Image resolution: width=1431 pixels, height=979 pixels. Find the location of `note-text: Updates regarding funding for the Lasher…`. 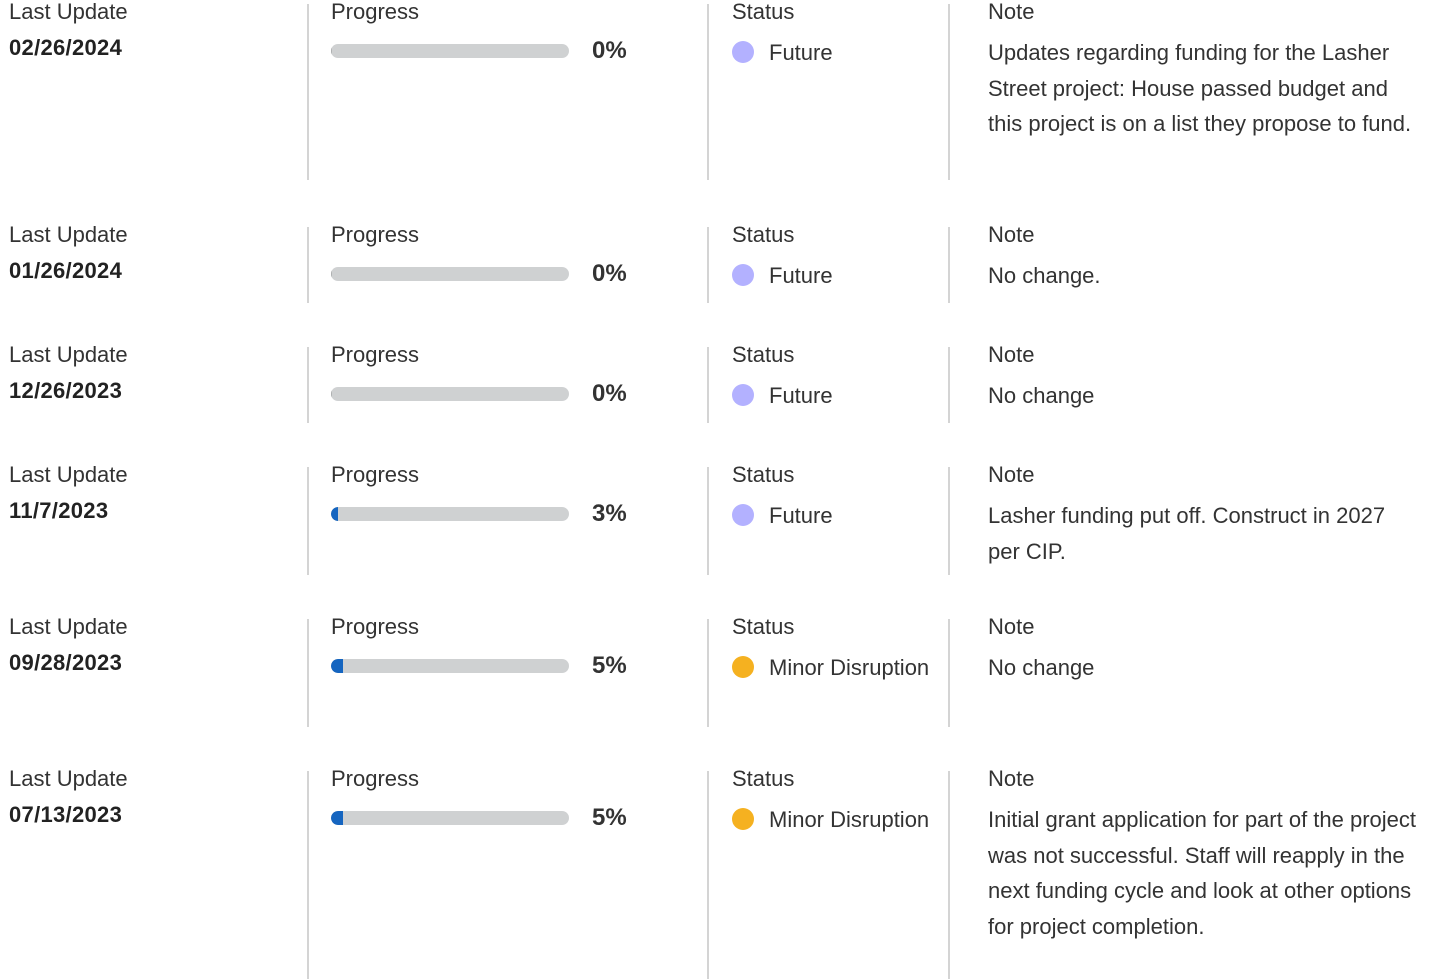

note-text: Updates regarding funding for the Lasher… is located at coordinates (1200, 88).